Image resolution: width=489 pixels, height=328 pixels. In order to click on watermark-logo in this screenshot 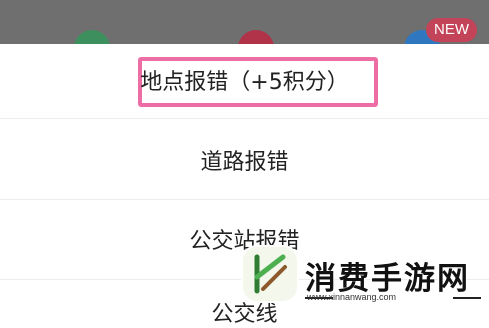, I will do `click(270, 274)`.